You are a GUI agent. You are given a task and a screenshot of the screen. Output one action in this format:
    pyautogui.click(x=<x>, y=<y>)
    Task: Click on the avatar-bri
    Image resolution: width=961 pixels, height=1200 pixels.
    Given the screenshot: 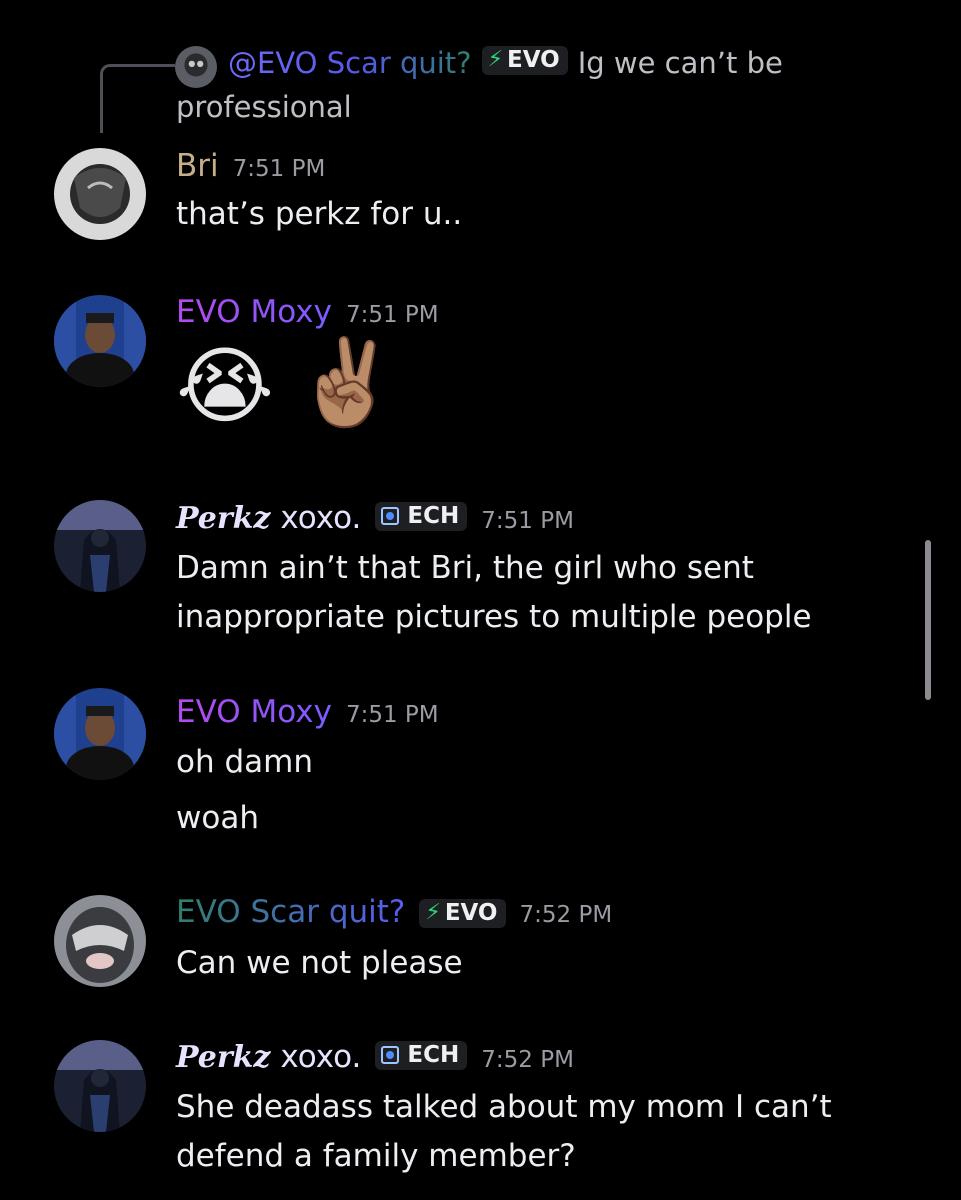 What is the action you would take?
    pyautogui.click(x=100, y=194)
    